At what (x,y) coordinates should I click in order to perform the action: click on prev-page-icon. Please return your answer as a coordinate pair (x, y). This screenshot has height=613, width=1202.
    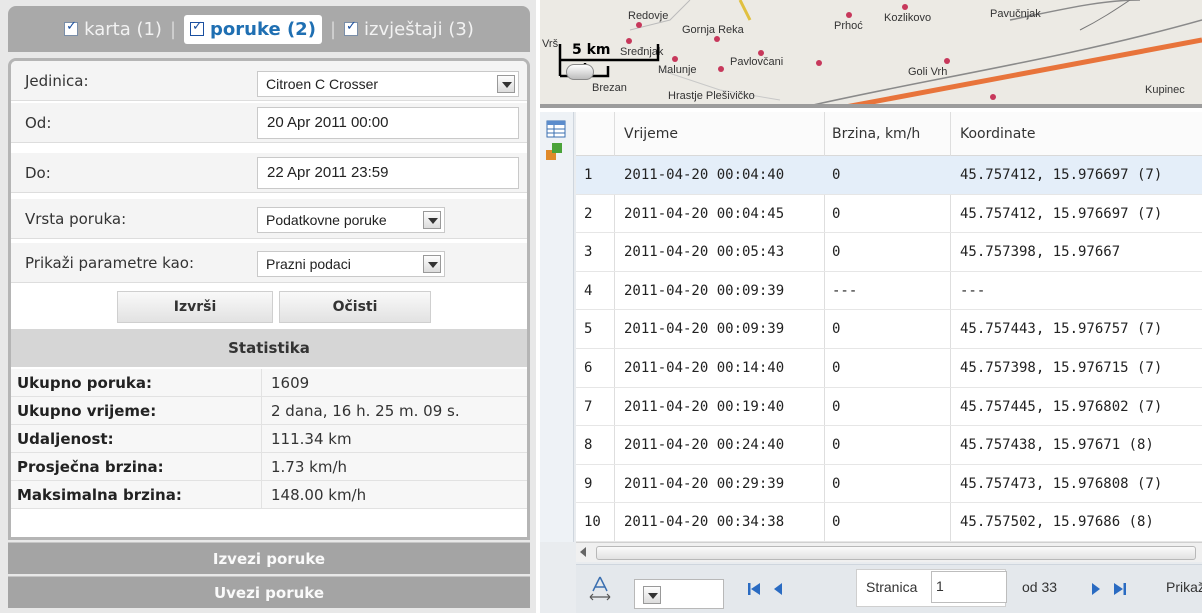
    Looking at the image, I should click on (778, 589).